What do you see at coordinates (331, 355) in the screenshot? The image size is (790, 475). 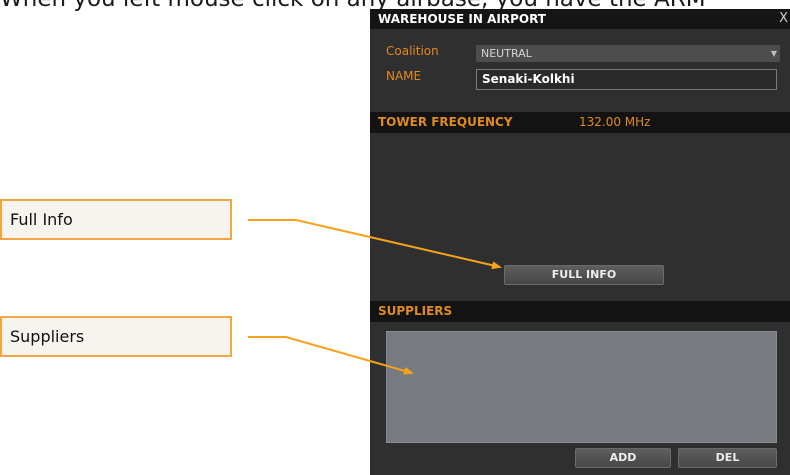 I see `suppliers-arrow` at bounding box center [331, 355].